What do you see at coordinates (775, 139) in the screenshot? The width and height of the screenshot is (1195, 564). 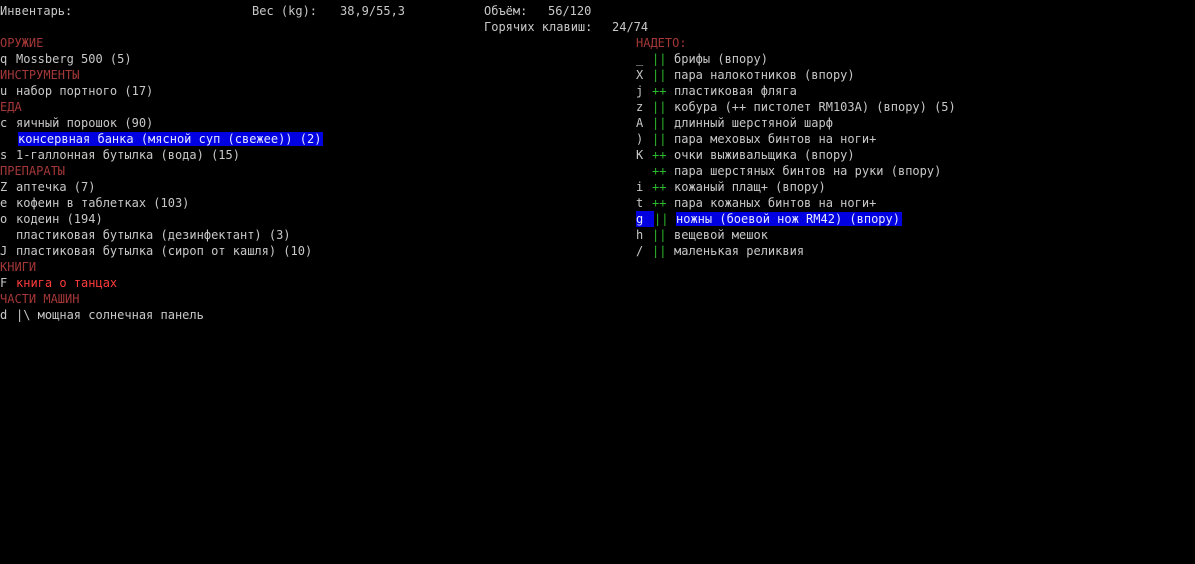 I see `worn-item-name: пара меховых бинтов на ноги+` at bounding box center [775, 139].